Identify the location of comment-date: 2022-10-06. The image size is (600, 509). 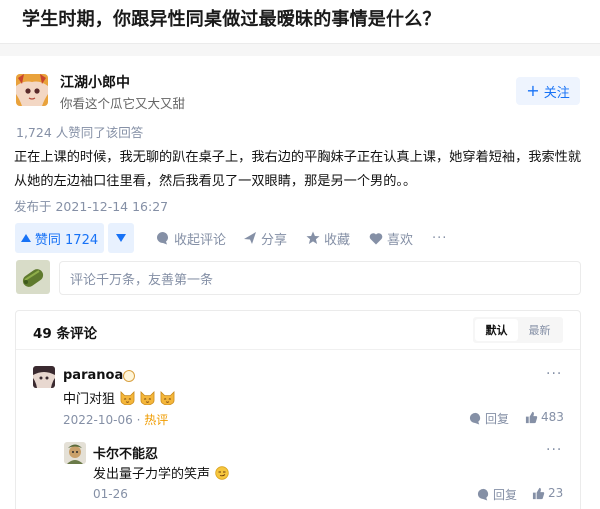
(98, 420).